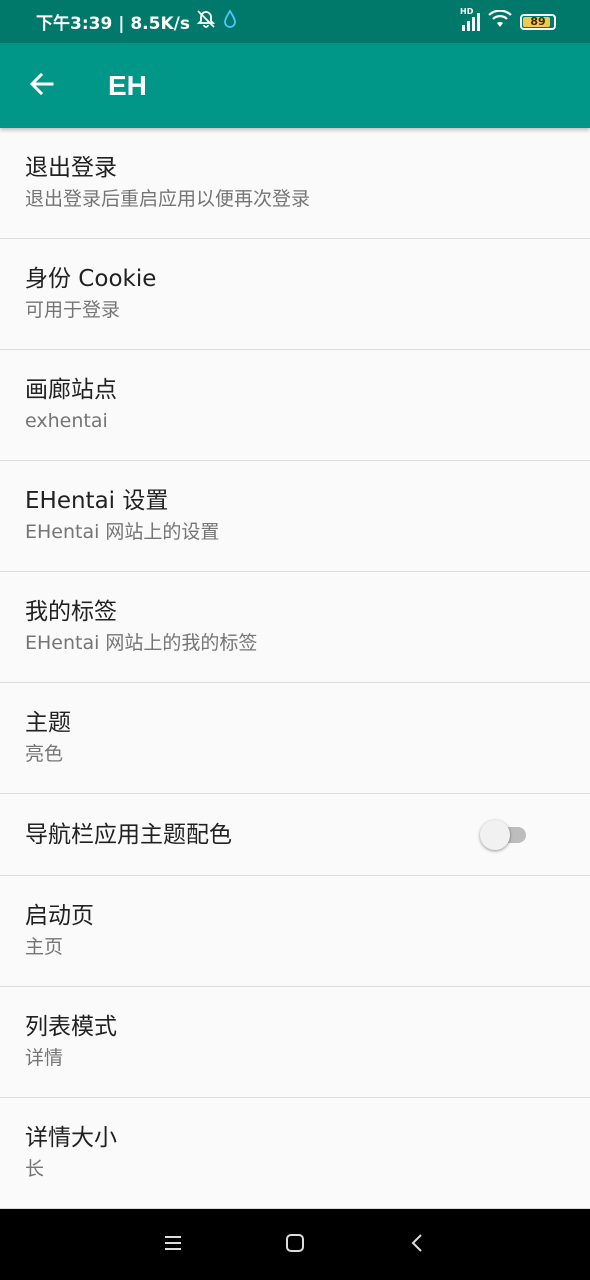  Describe the element at coordinates (295, 835) in the screenshot. I see `setting-navbar-theme-color: 导航栏应用主题配色` at that location.